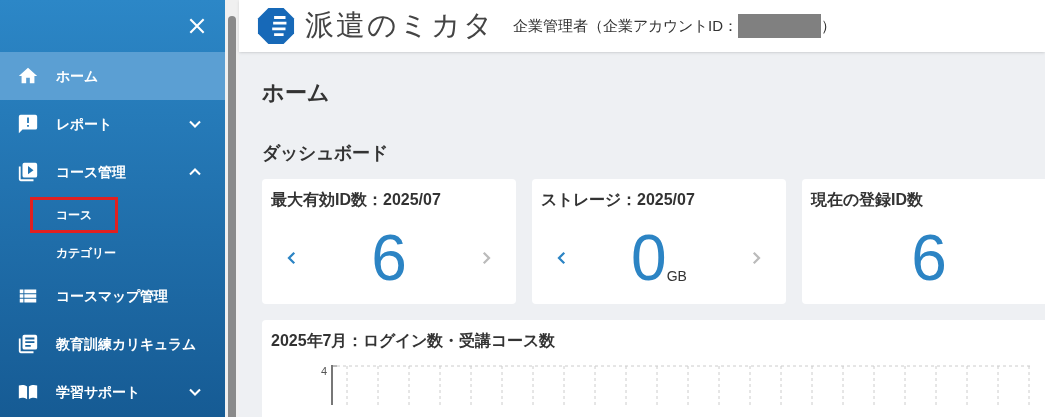  I want to click on video-library-icon, so click(28, 172).